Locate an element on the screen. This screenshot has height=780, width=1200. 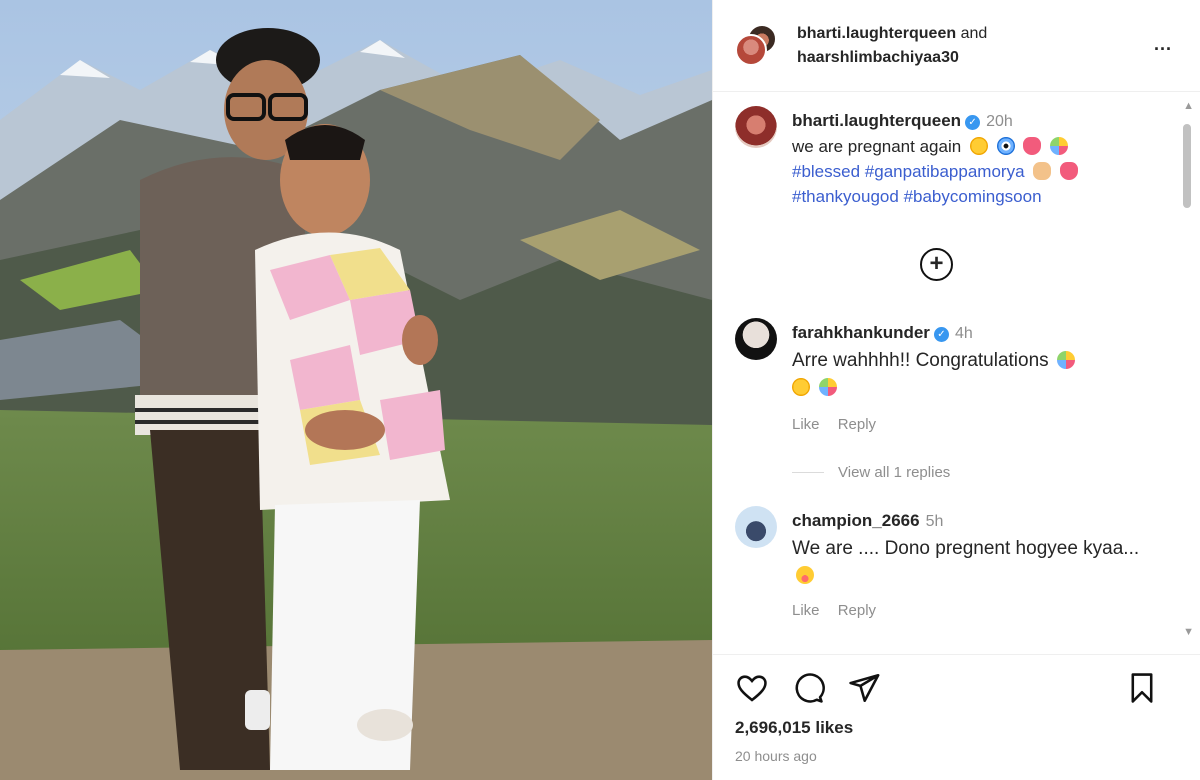
comment-username: champion_2666 is located at coordinates (856, 520).